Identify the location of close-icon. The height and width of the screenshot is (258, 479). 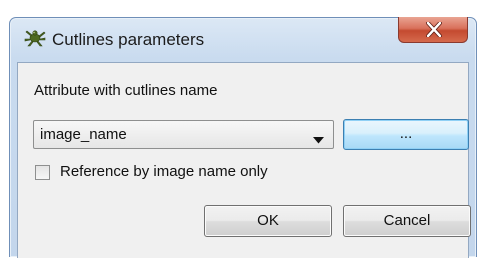
(434, 29).